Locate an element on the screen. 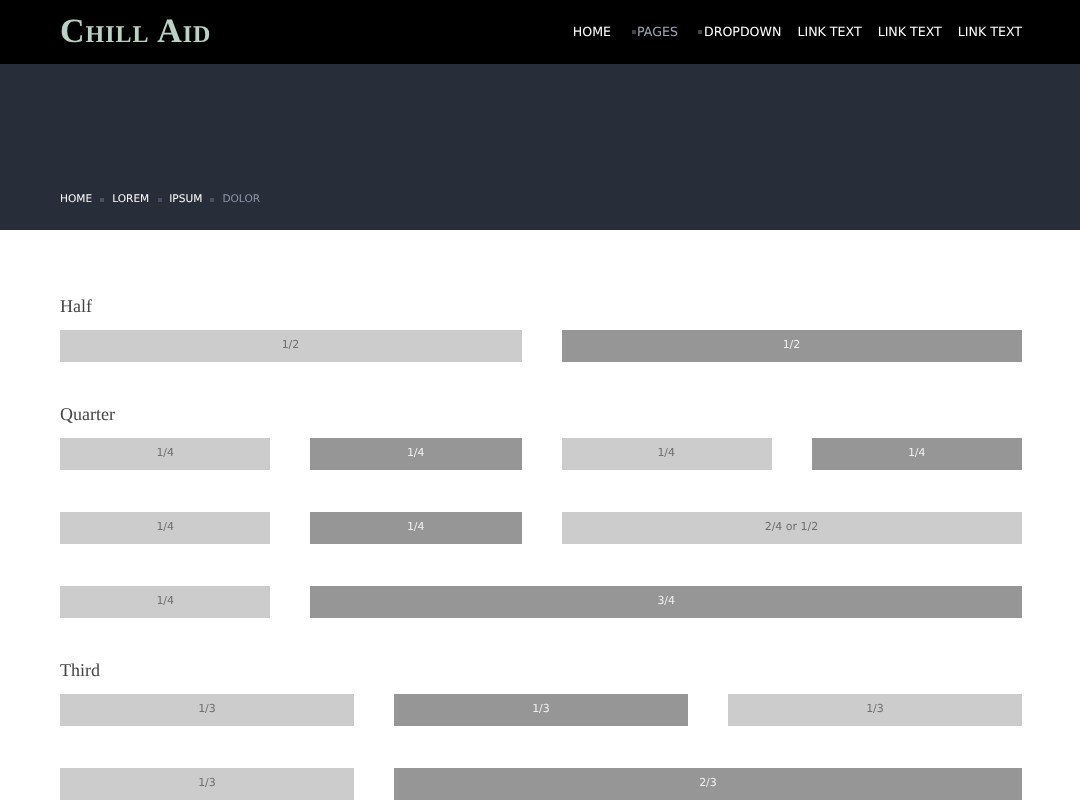  section-heading: Quarter is located at coordinates (88, 414).